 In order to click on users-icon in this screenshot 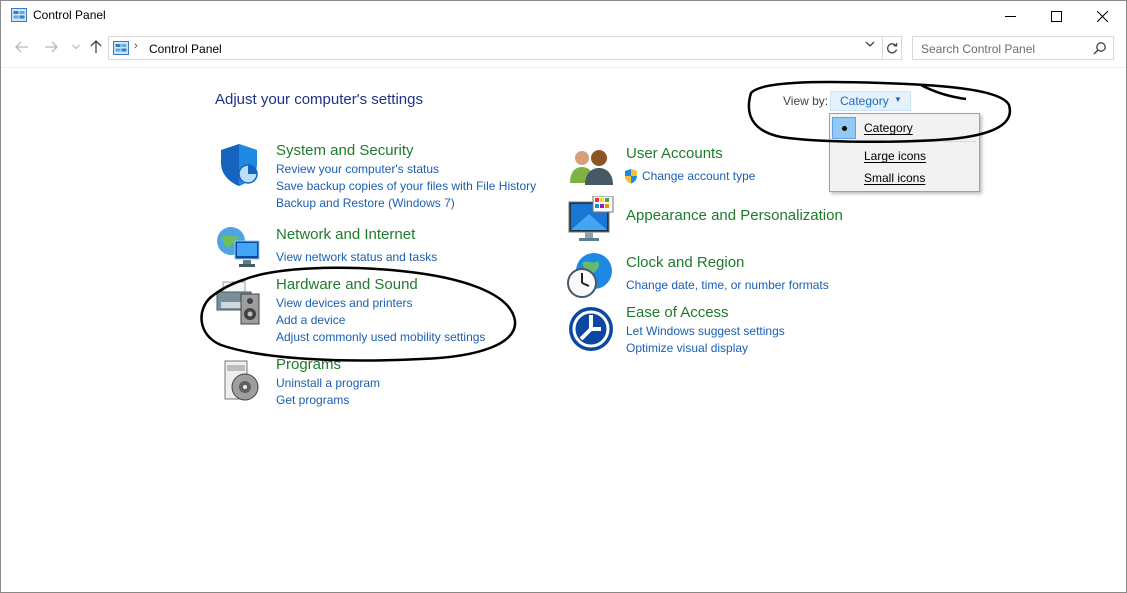, I will do `click(591, 165)`.